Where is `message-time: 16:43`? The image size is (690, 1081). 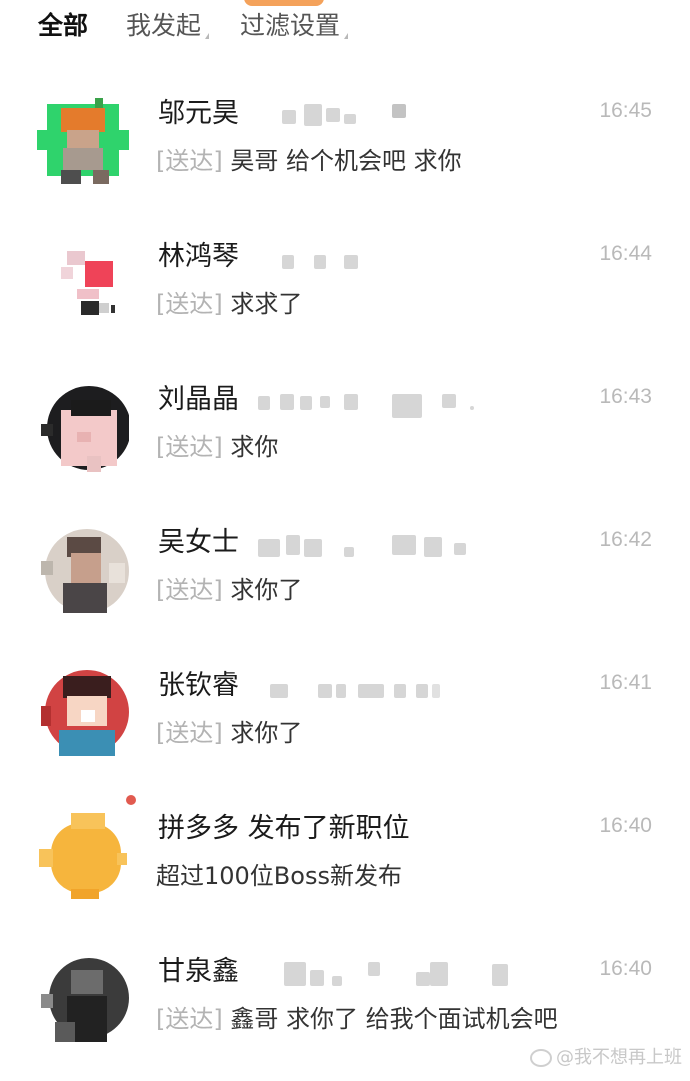 message-time: 16:43 is located at coordinates (625, 396).